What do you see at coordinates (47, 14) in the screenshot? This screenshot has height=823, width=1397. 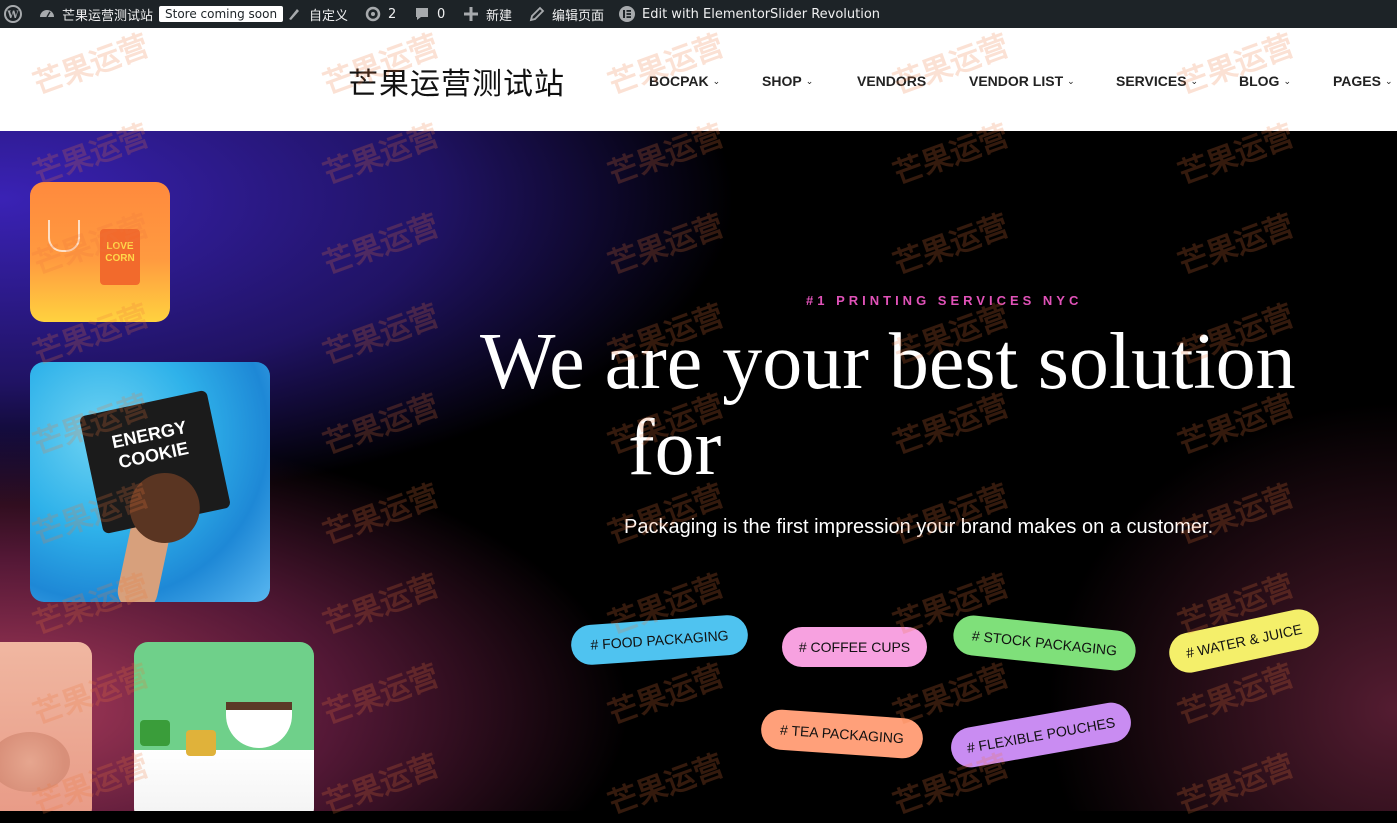 I see `dashboard-icon` at bounding box center [47, 14].